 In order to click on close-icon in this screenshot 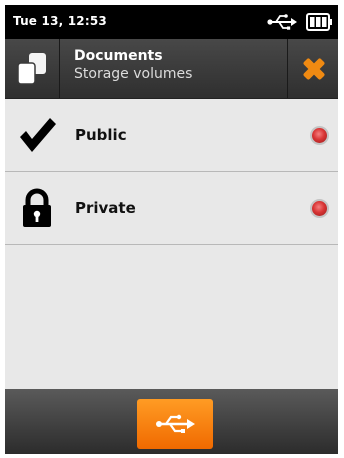, I will do `click(314, 69)`.